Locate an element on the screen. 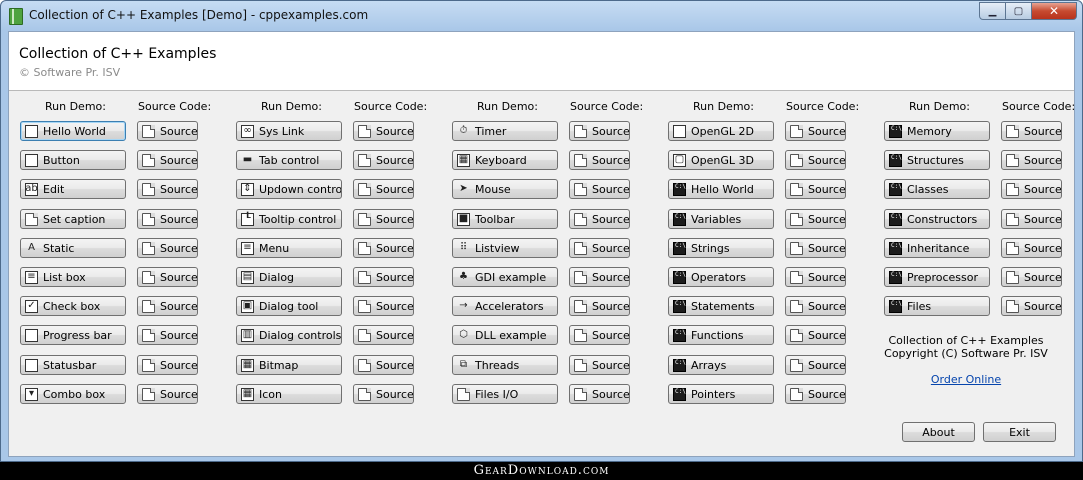 The height and width of the screenshot is (480, 1083). demo-button: Set caption is located at coordinates (73, 219).